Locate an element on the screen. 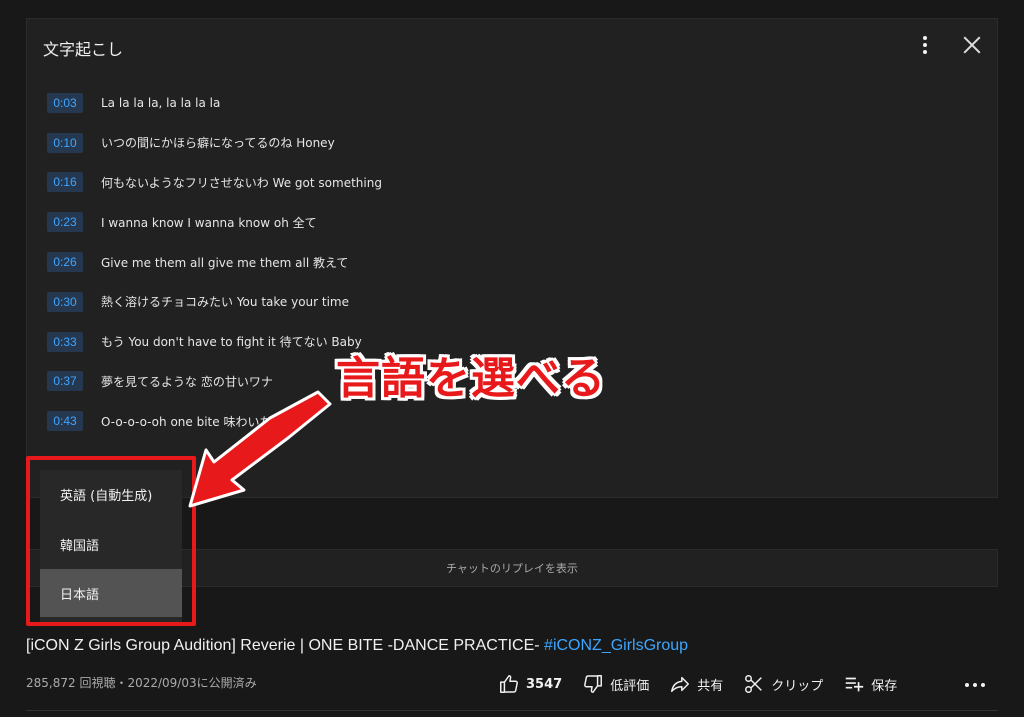 Image resolution: width=1024 pixels, height=717 pixels. segment-timestamp: 0:33 is located at coordinates (65, 341).